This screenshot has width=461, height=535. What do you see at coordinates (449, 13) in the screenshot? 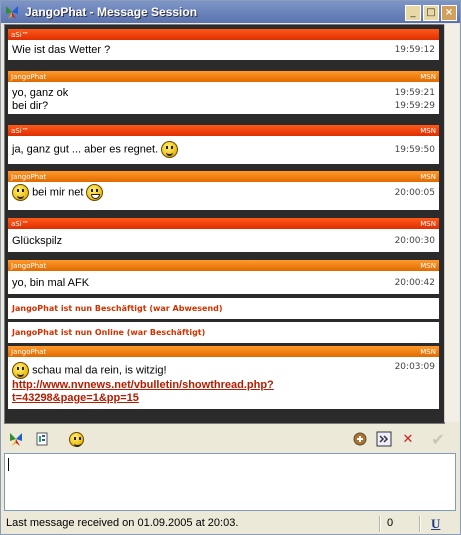
I see `window-close-button: ×` at bounding box center [449, 13].